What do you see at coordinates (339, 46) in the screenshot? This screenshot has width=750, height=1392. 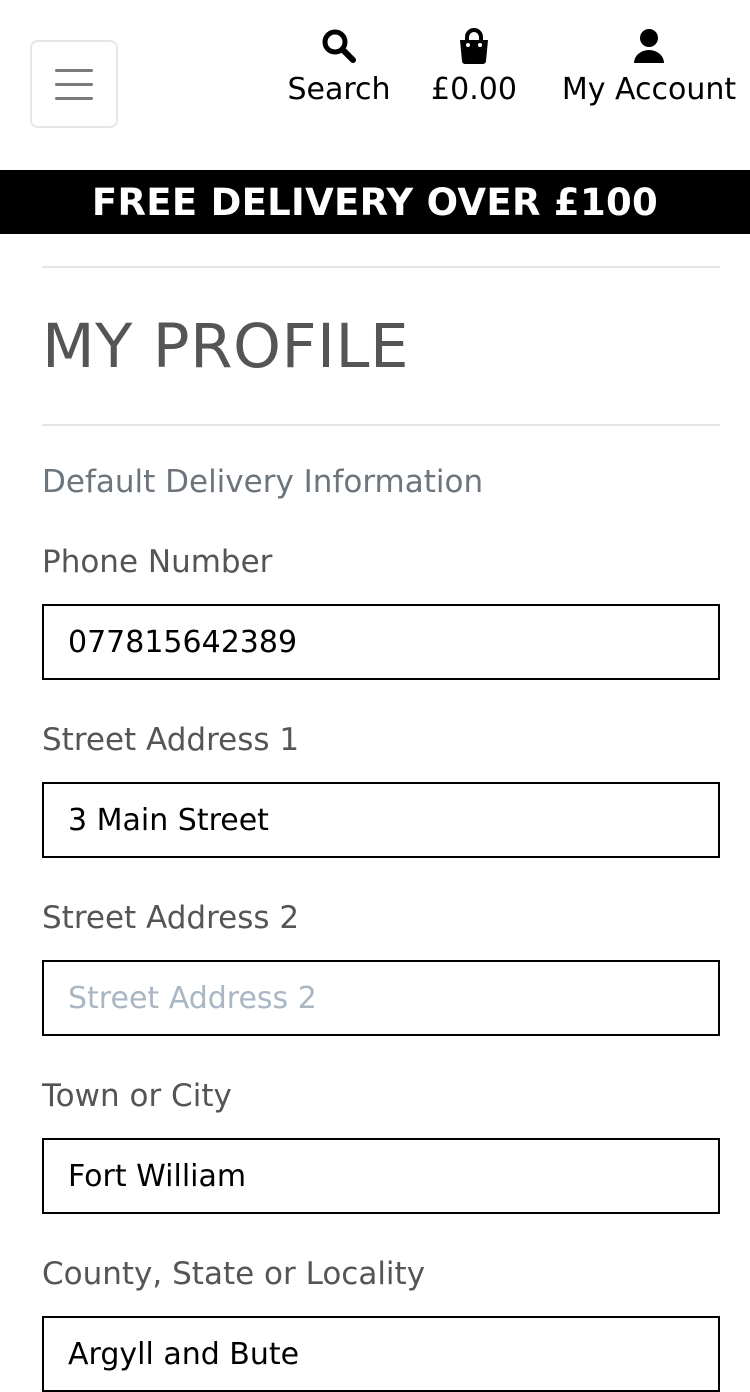 I see `search-icon` at bounding box center [339, 46].